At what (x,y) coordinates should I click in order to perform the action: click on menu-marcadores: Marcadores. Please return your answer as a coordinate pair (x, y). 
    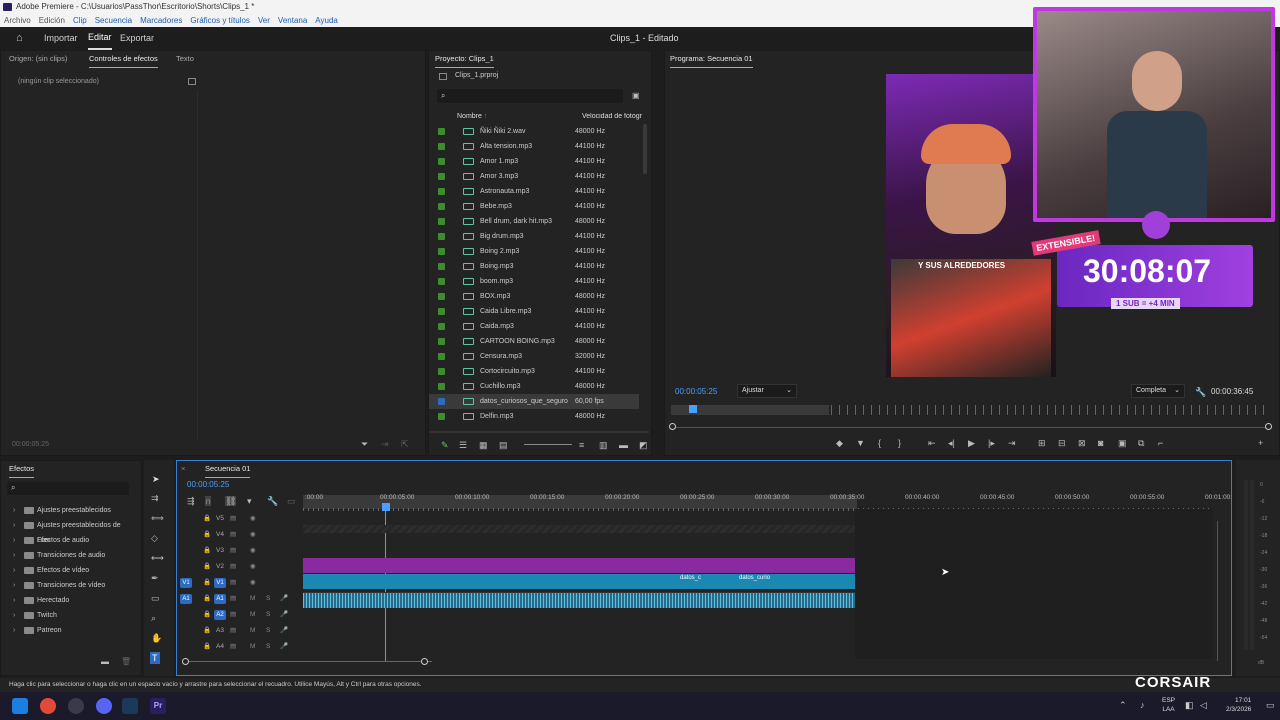
    Looking at the image, I should click on (161, 20).